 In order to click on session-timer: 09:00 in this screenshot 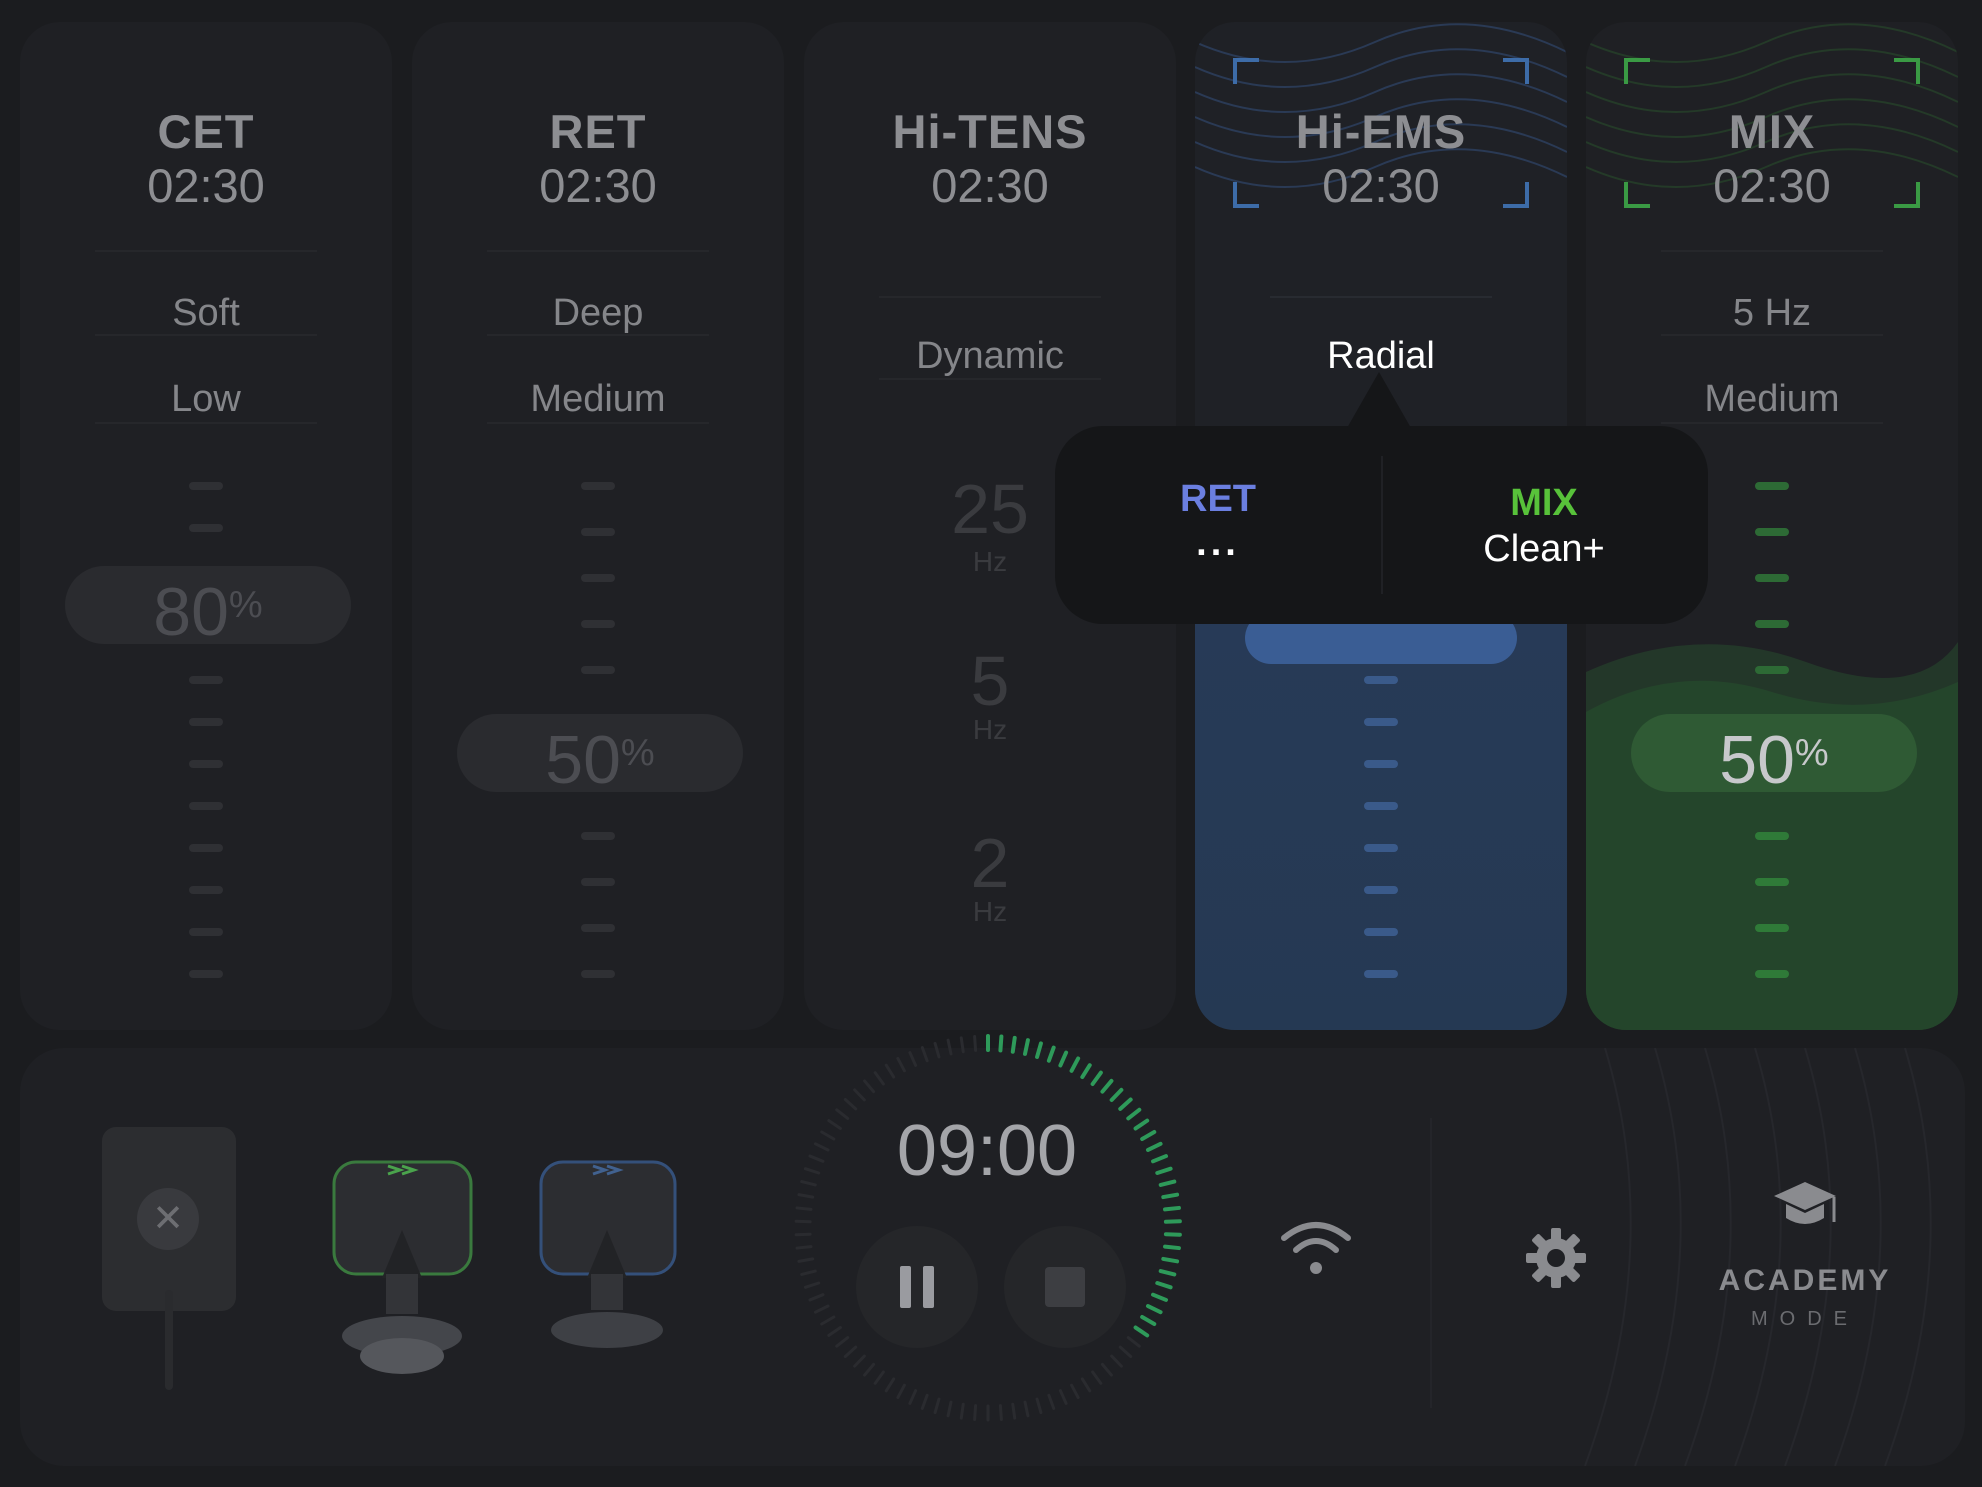, I will do `click(987, 1151)`.